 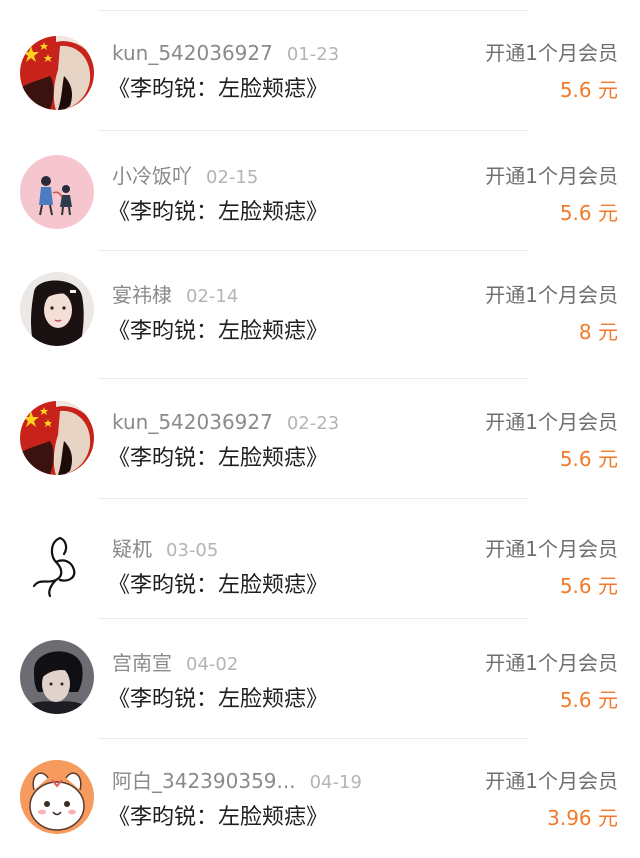 I want to click on price: 3.96 元, so click(x=582, y=818).